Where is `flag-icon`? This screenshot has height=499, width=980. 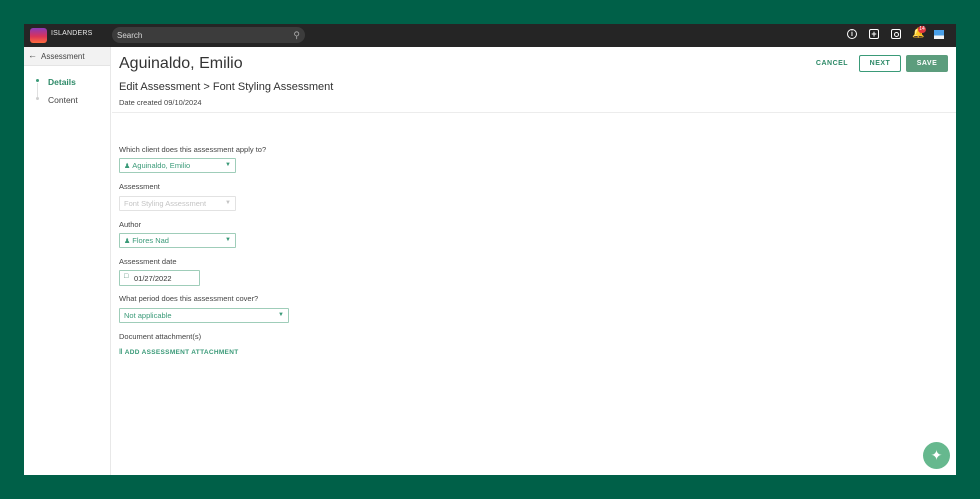 flag-icon is located at coordinates (939, 34).